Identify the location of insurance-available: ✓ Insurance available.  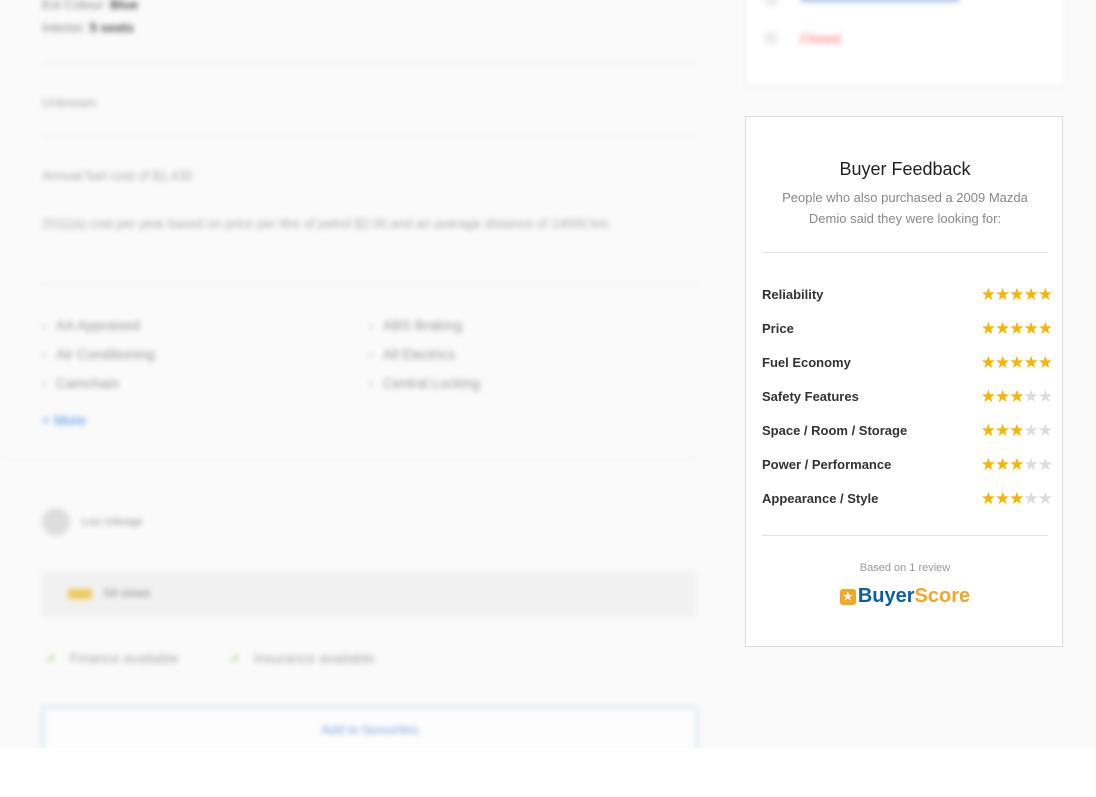
(302, 658).